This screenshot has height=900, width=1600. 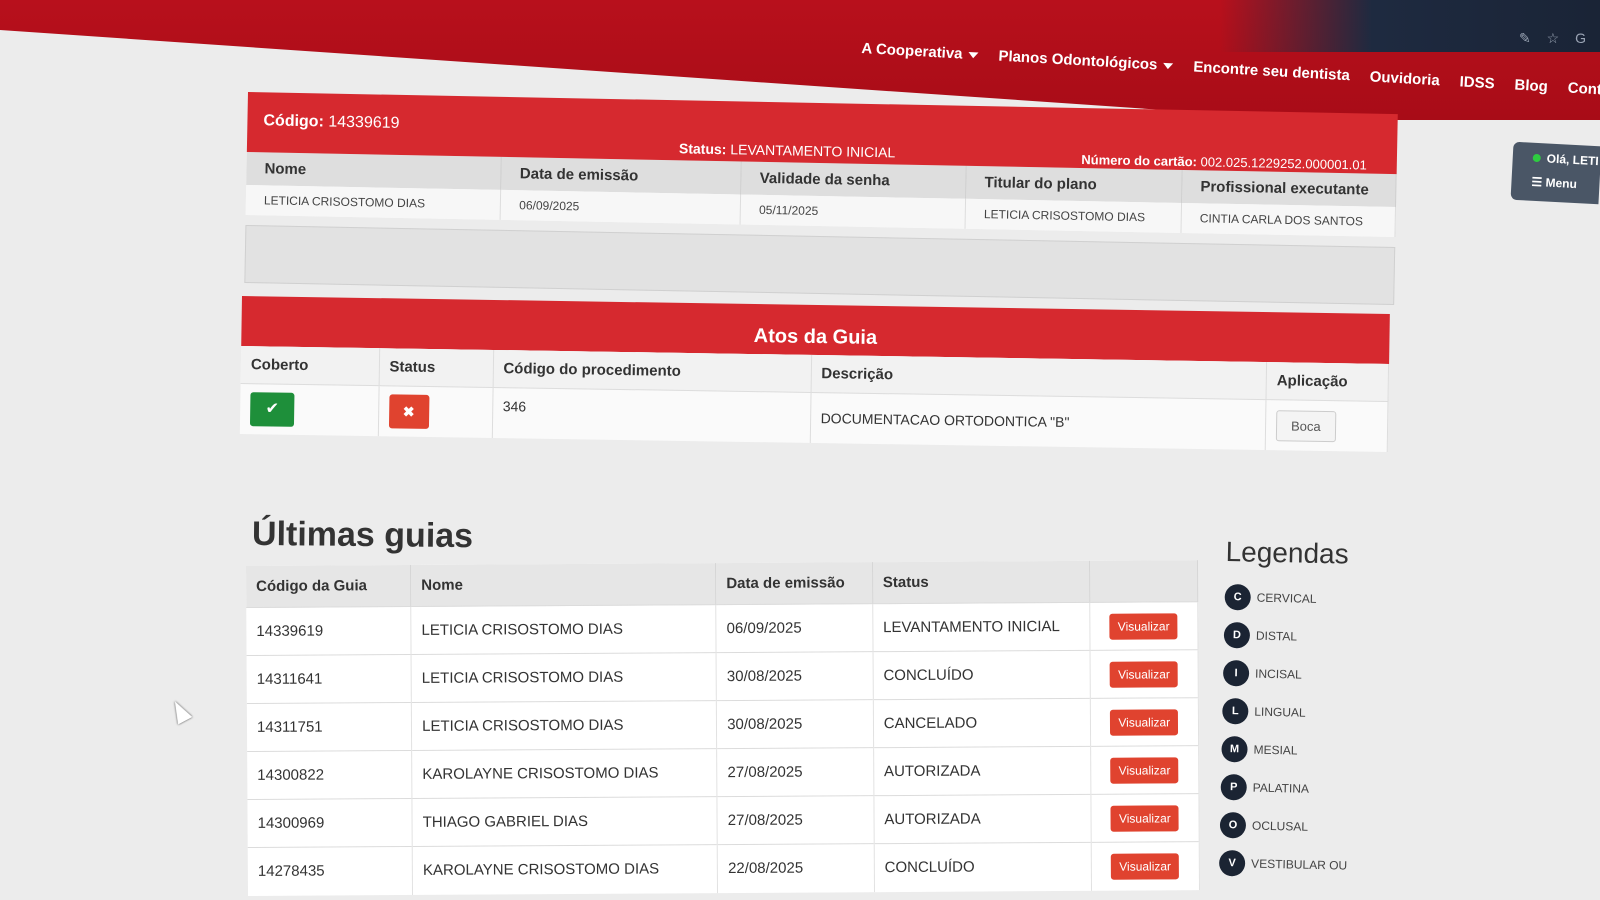 I want to click on mouse-cursor-icon, so click(x=180, y=711).